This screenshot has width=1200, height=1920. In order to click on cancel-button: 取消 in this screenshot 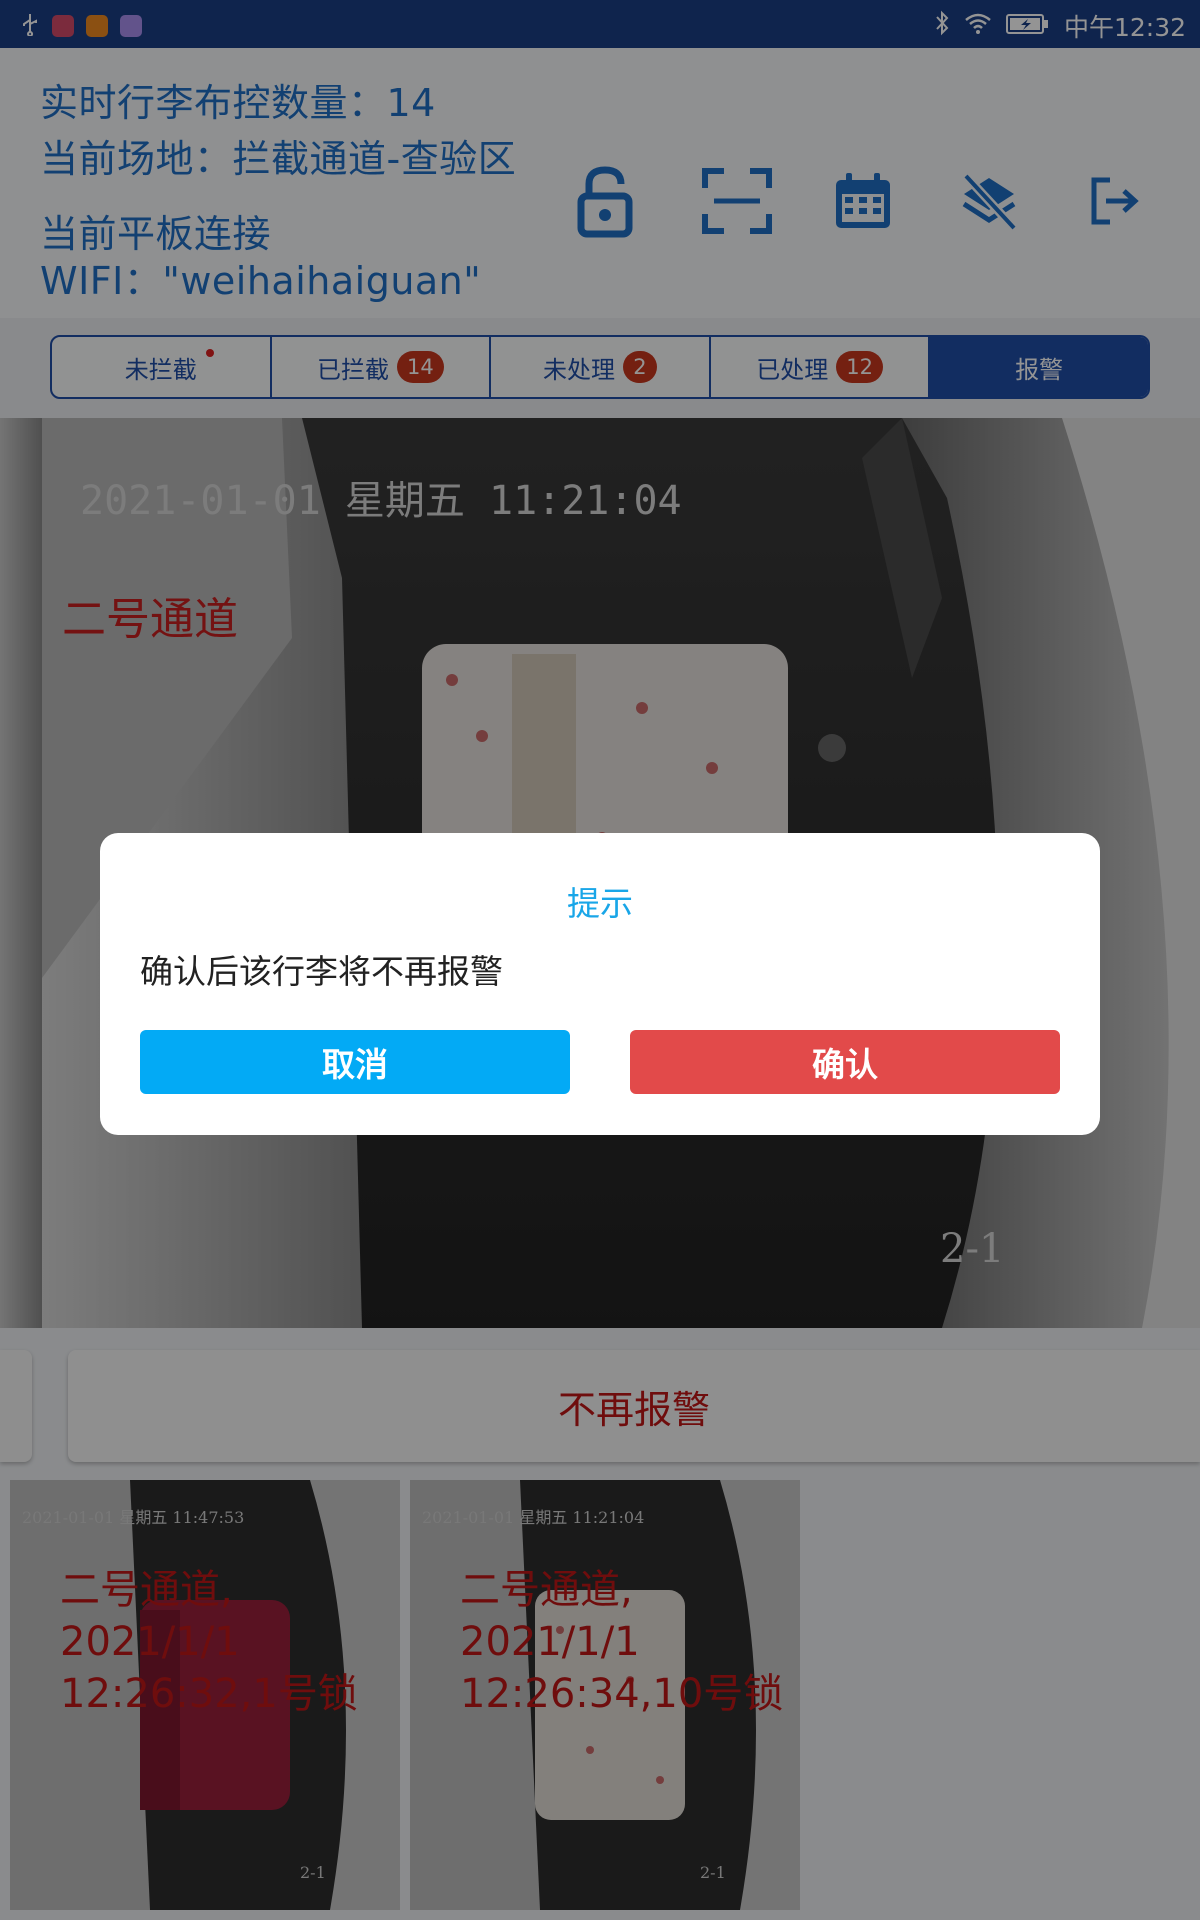, I will do `click(355, 1062)`.